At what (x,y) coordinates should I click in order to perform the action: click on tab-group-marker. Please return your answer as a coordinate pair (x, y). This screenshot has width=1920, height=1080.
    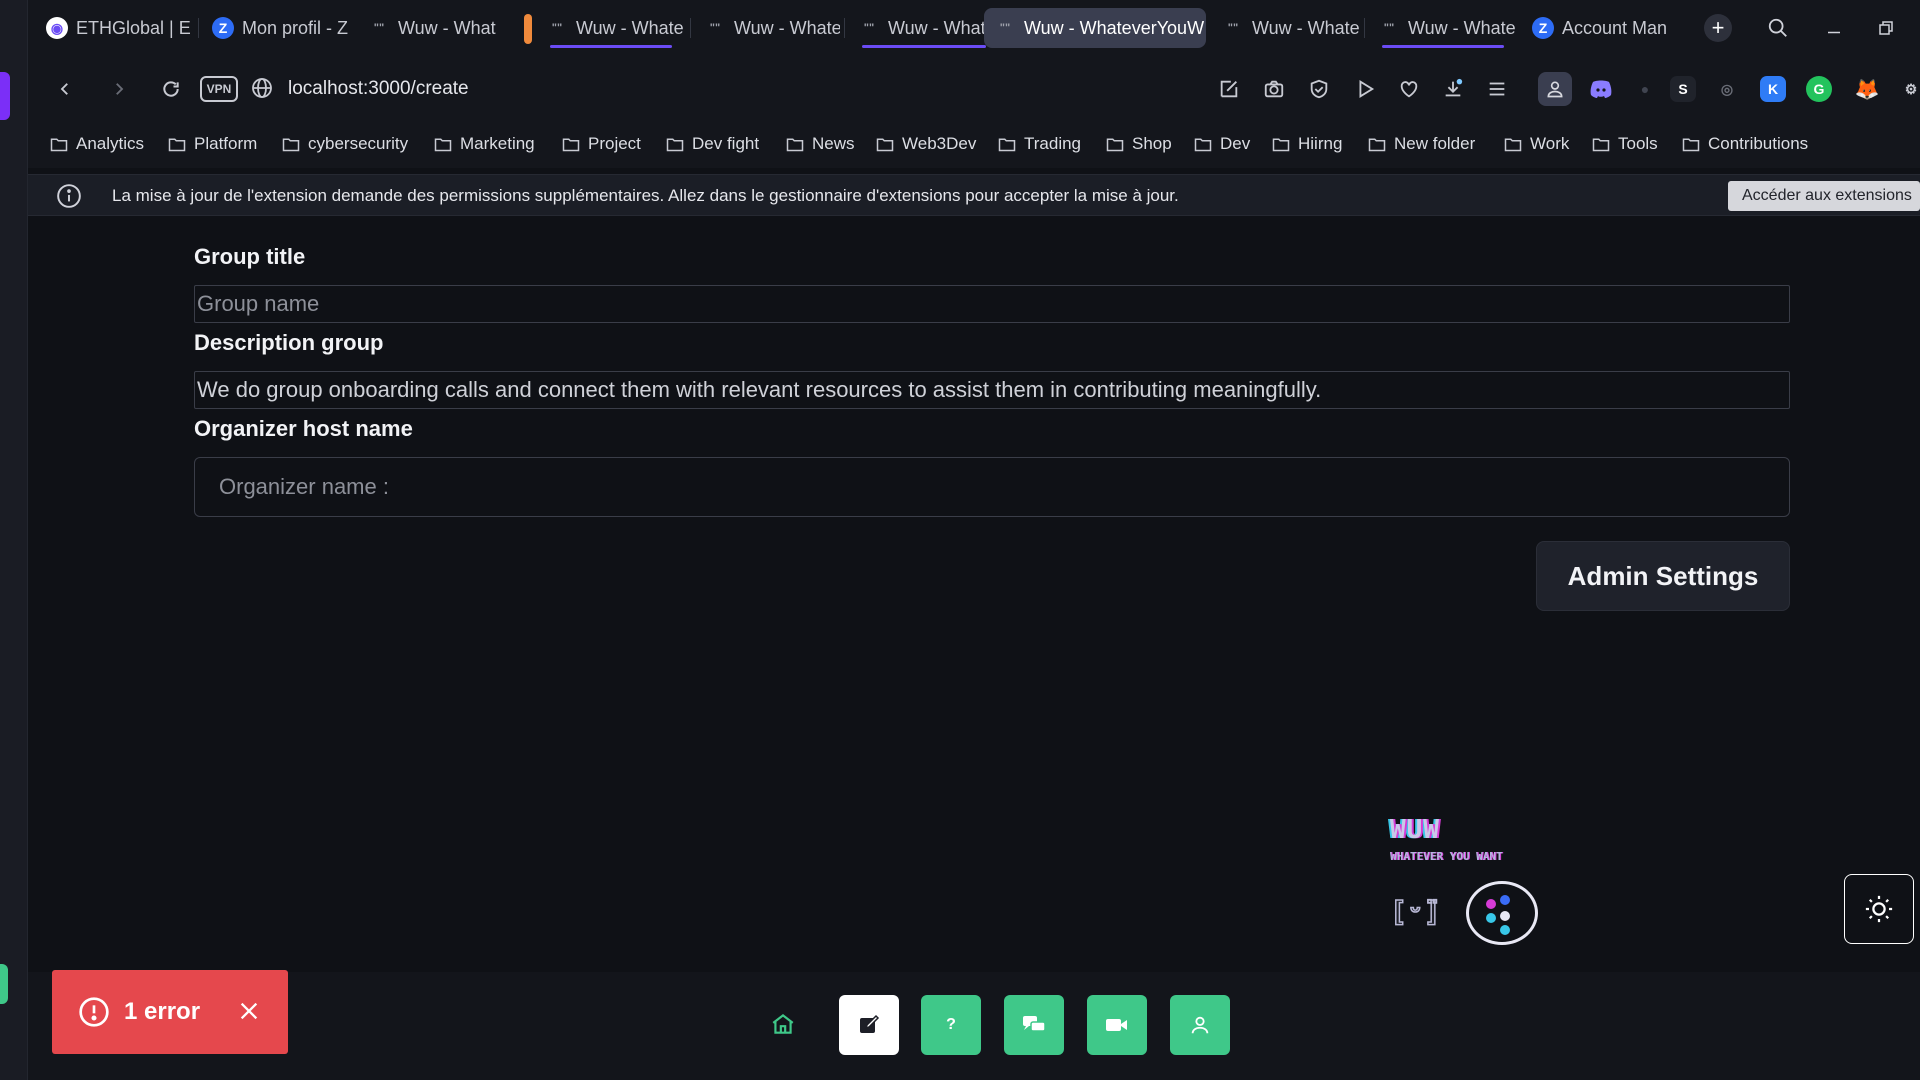
    Looking at the image, I should click on (528, 29).